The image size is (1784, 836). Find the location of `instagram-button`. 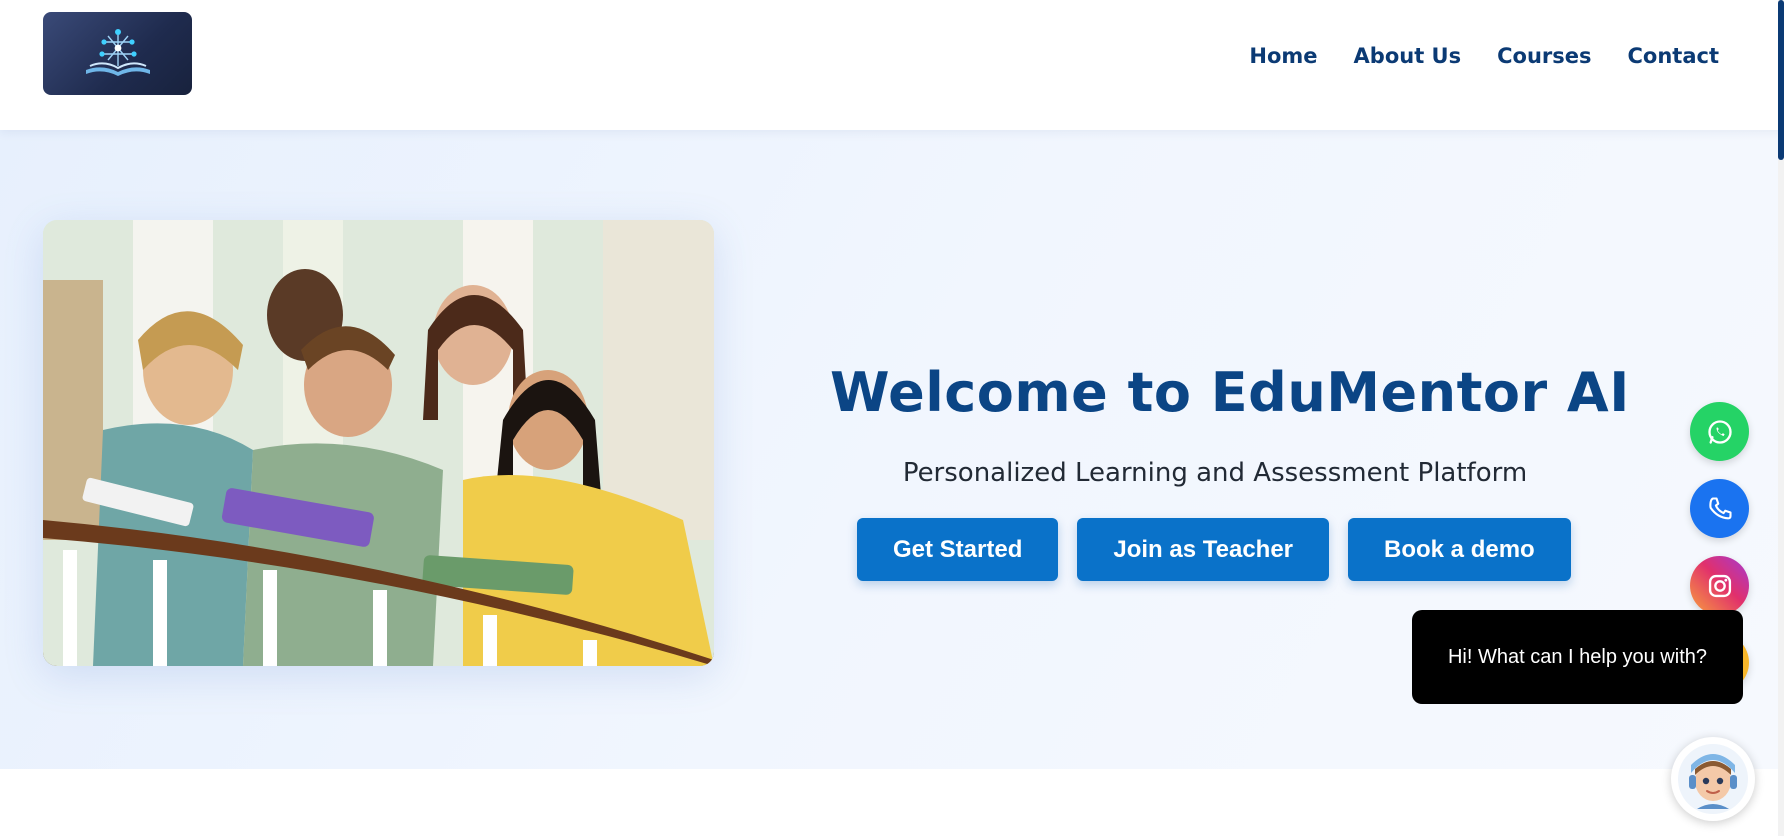

instagram-button is located at coordinates (1719, 585).